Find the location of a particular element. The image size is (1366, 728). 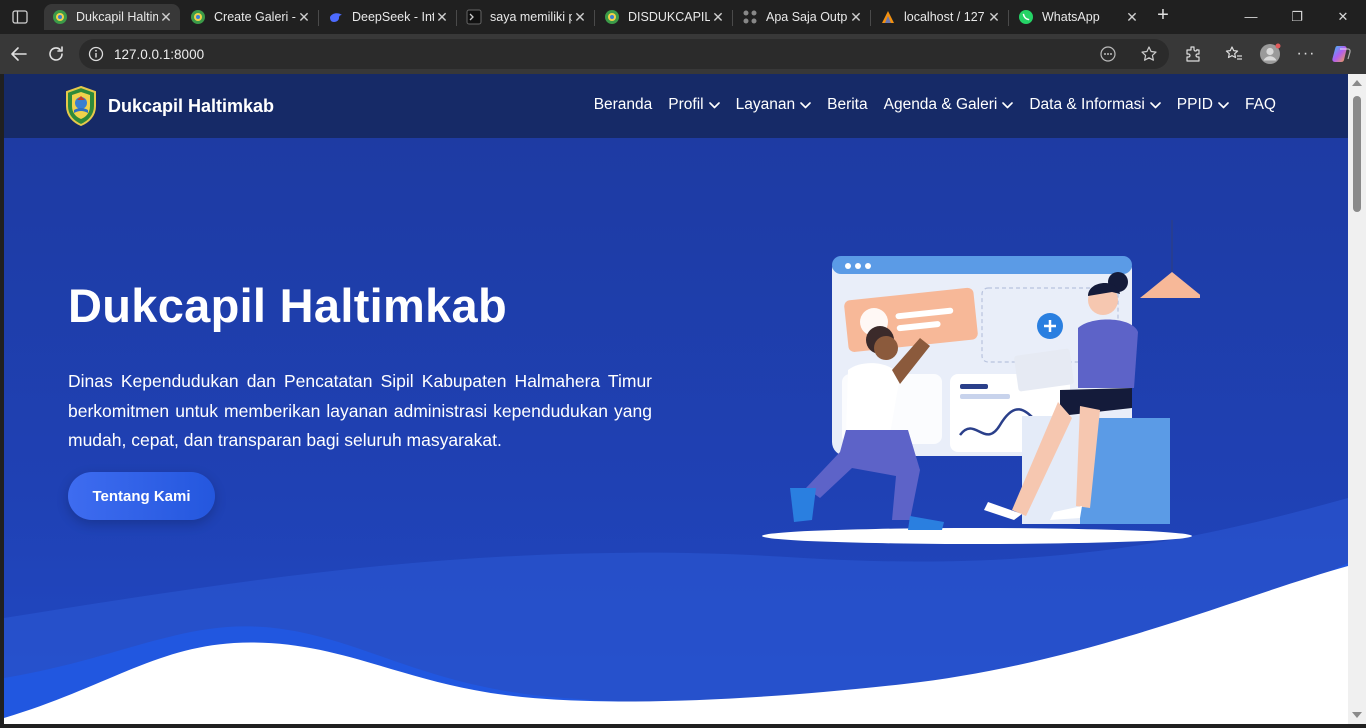

nav-item-beranda: Beranda is located at coordinates (623, 105).